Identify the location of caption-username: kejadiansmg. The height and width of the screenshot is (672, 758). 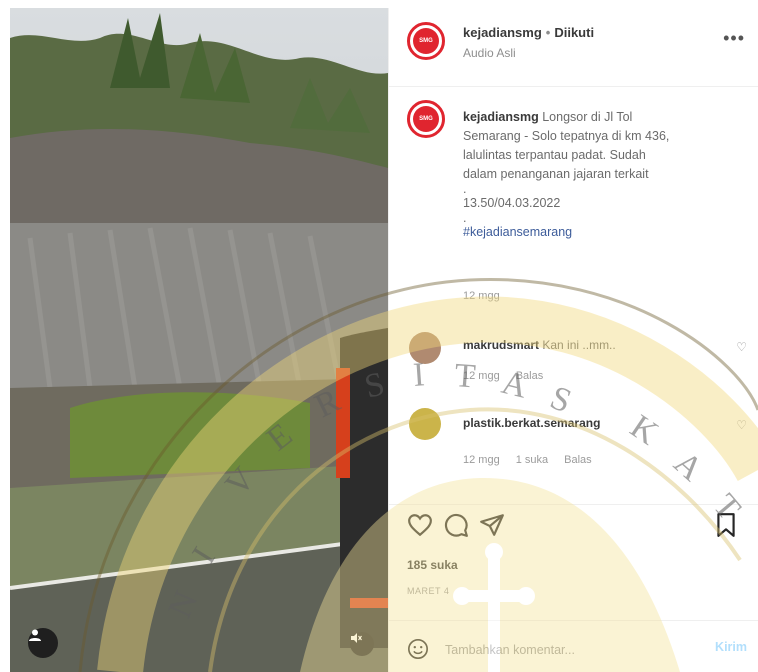
(501, 117).